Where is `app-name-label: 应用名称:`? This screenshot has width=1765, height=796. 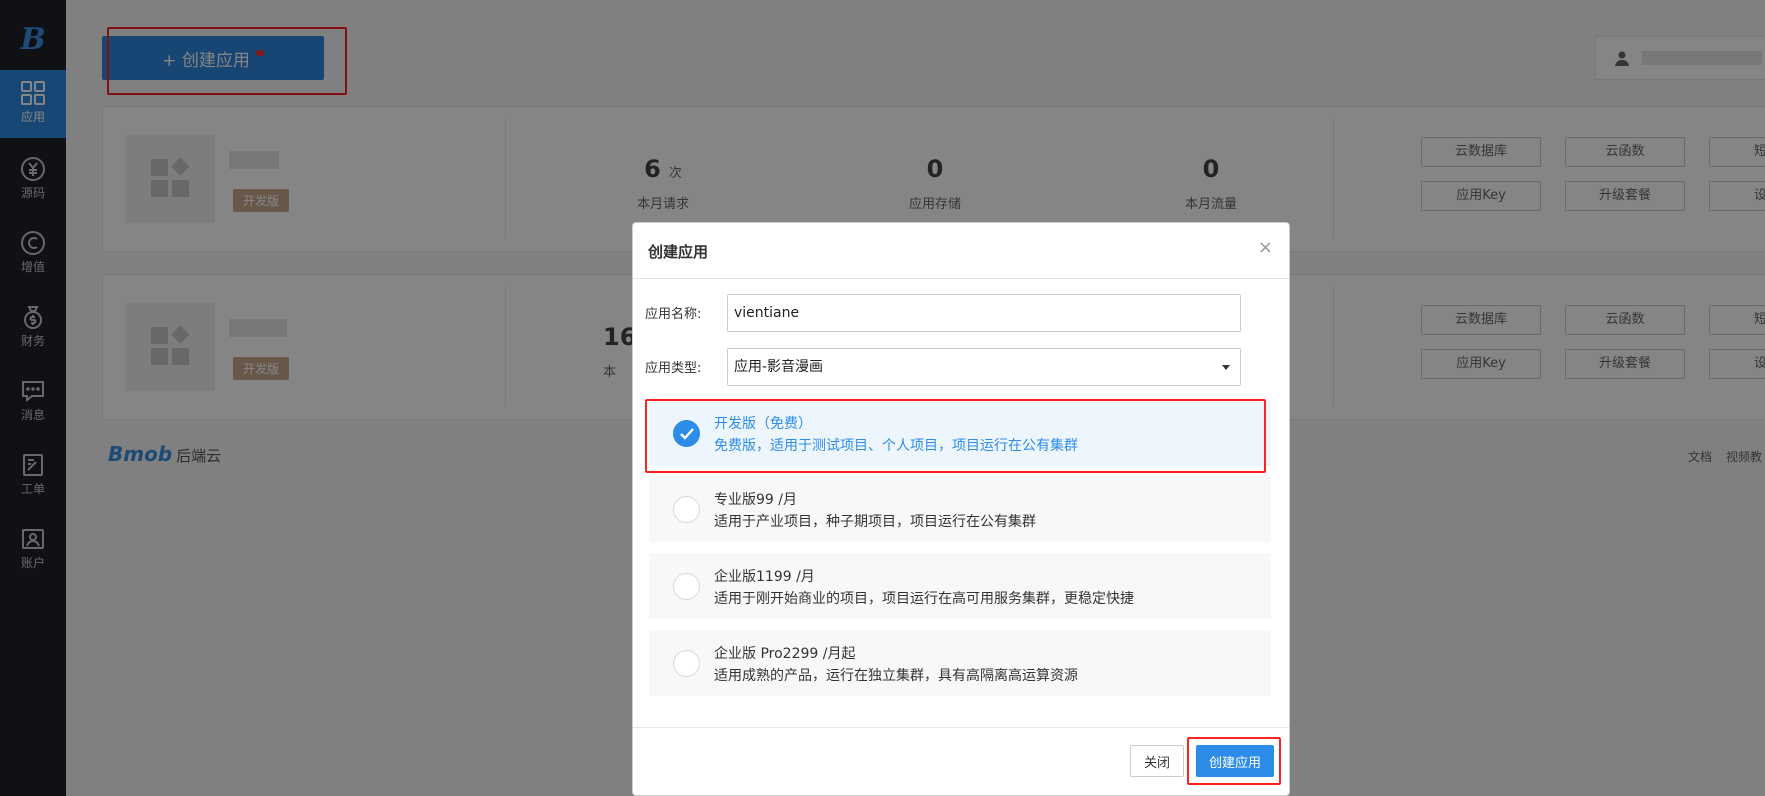 app-name-label: 应用名称: is located at coordinates (673, 314).